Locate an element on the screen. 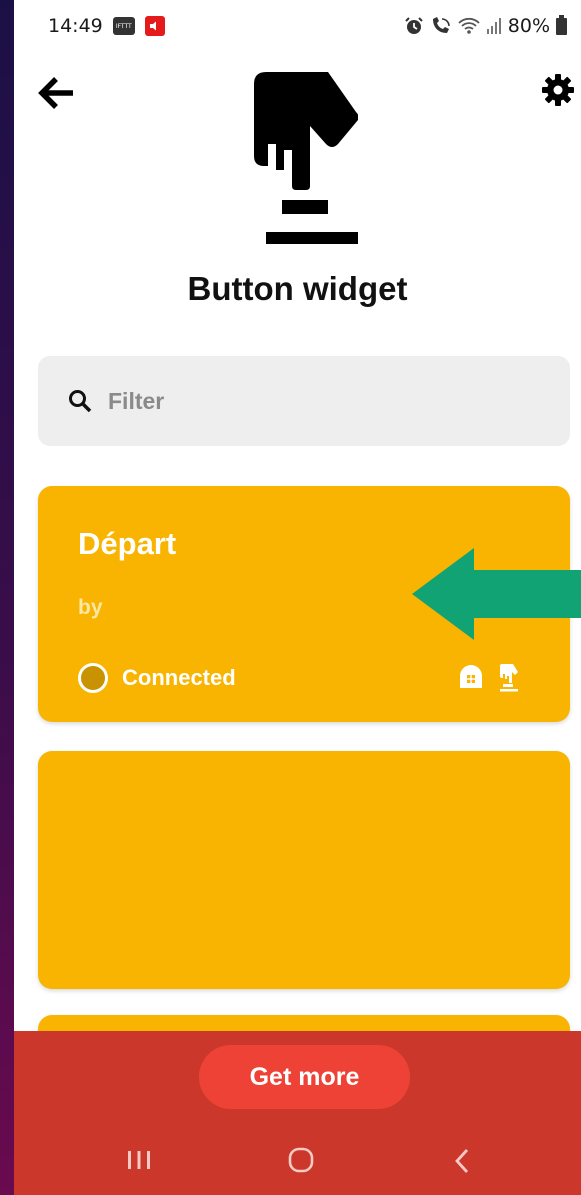  back-button is located at coordinates (58, 93).